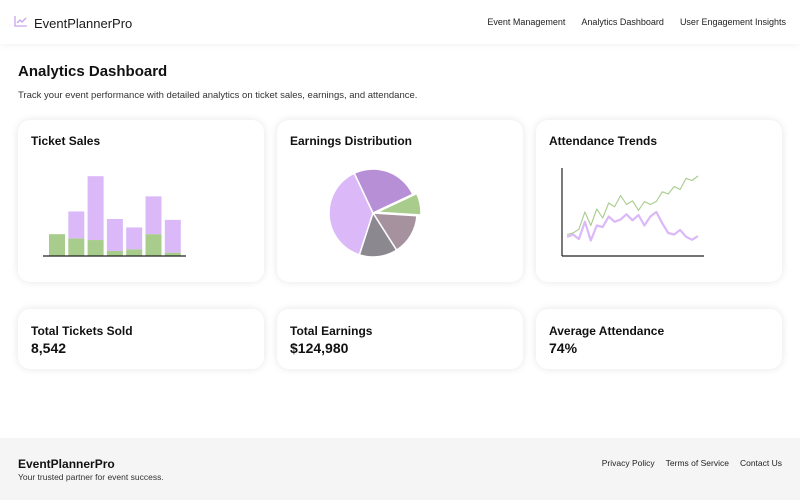 Image resolution: width=800 pixels, height=500 pixels. I want to click on total-earnings-label: Total Earnings, so click(331, 331).